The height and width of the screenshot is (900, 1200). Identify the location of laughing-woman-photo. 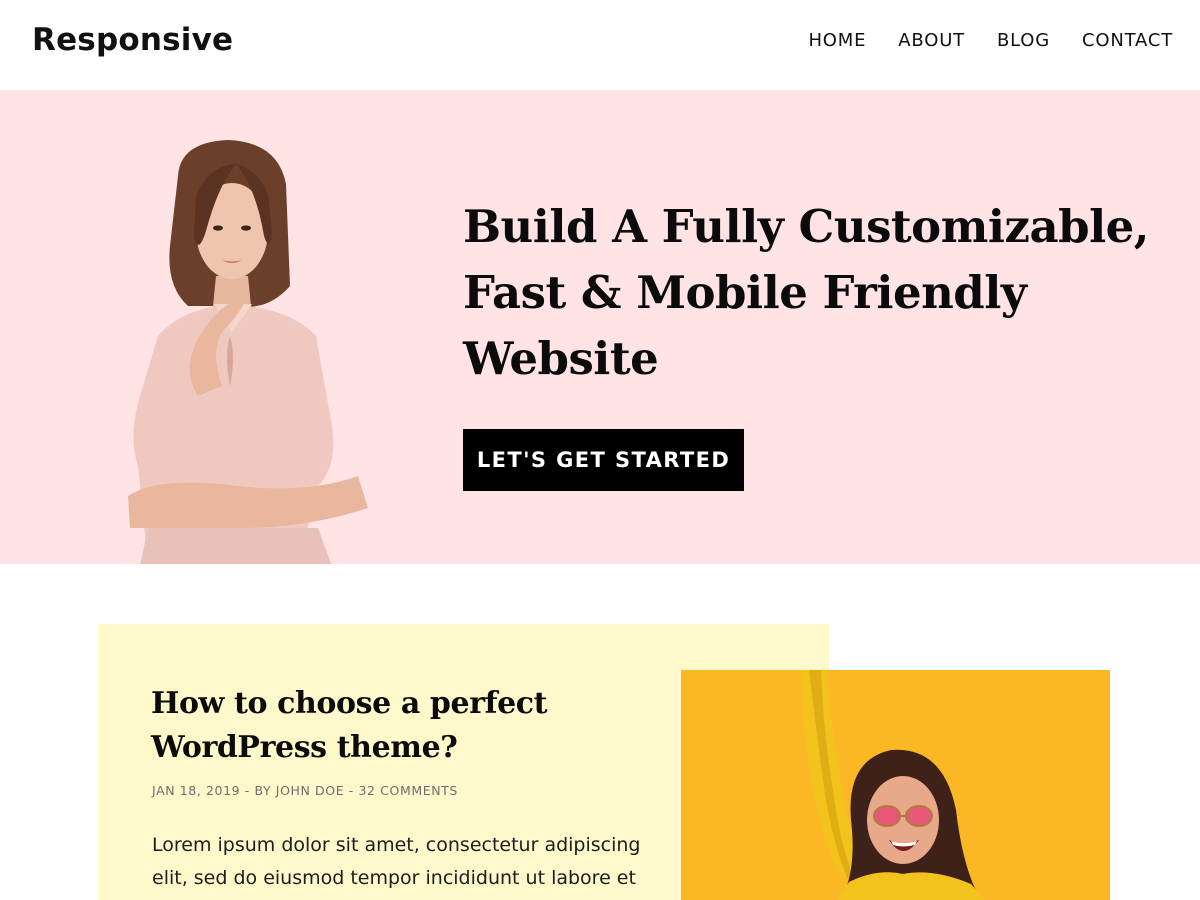
(895, 785).